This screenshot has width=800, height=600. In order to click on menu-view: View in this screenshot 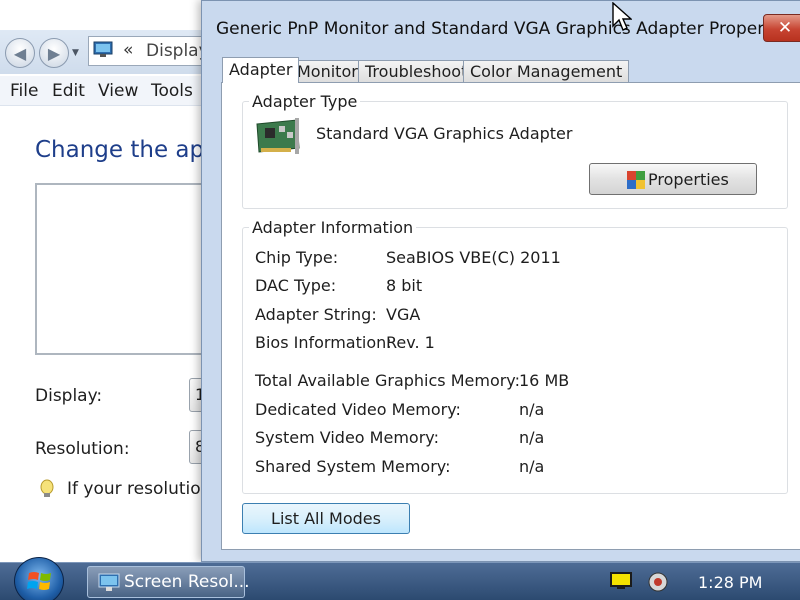, I will do `click(118, 91)`.